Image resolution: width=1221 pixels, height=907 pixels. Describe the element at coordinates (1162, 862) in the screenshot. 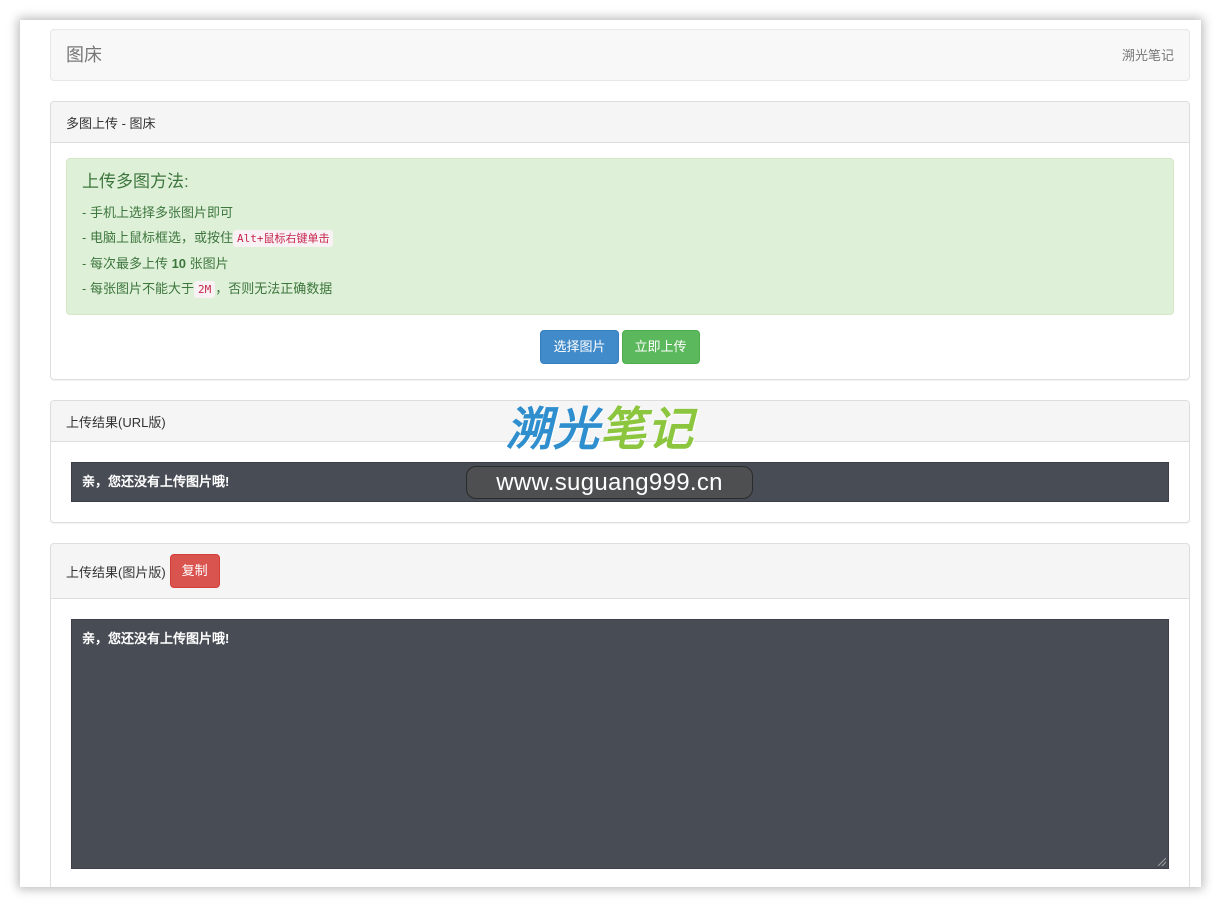

I see `resize-handle-icon` at that location.